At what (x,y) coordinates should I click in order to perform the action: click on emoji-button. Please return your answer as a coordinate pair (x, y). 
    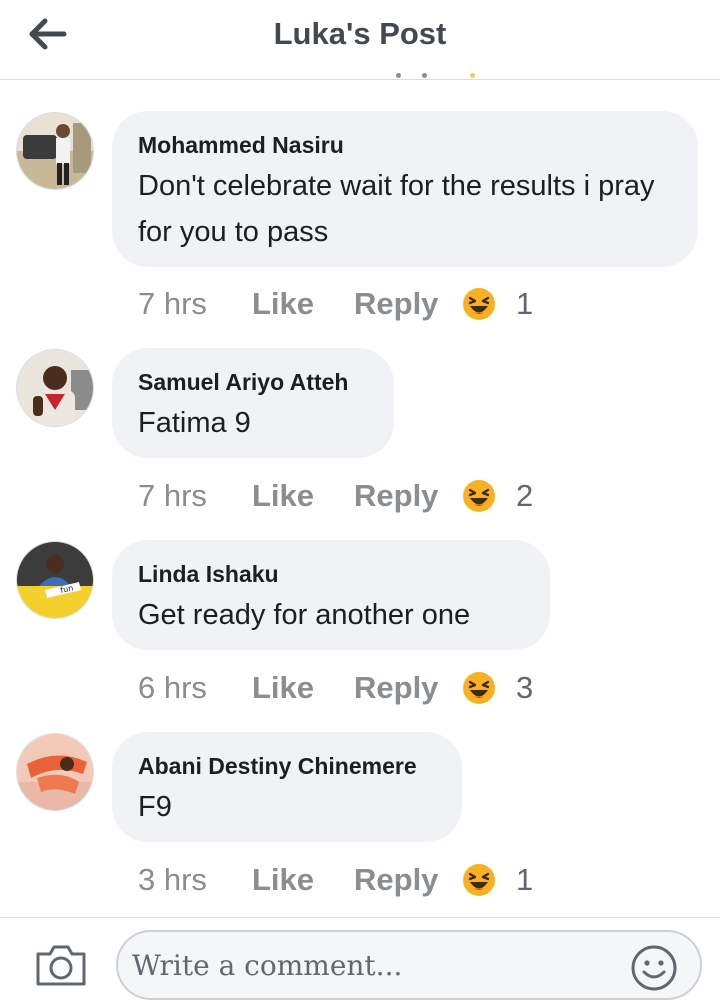
    Looking at the image, I should click on (654, 968).